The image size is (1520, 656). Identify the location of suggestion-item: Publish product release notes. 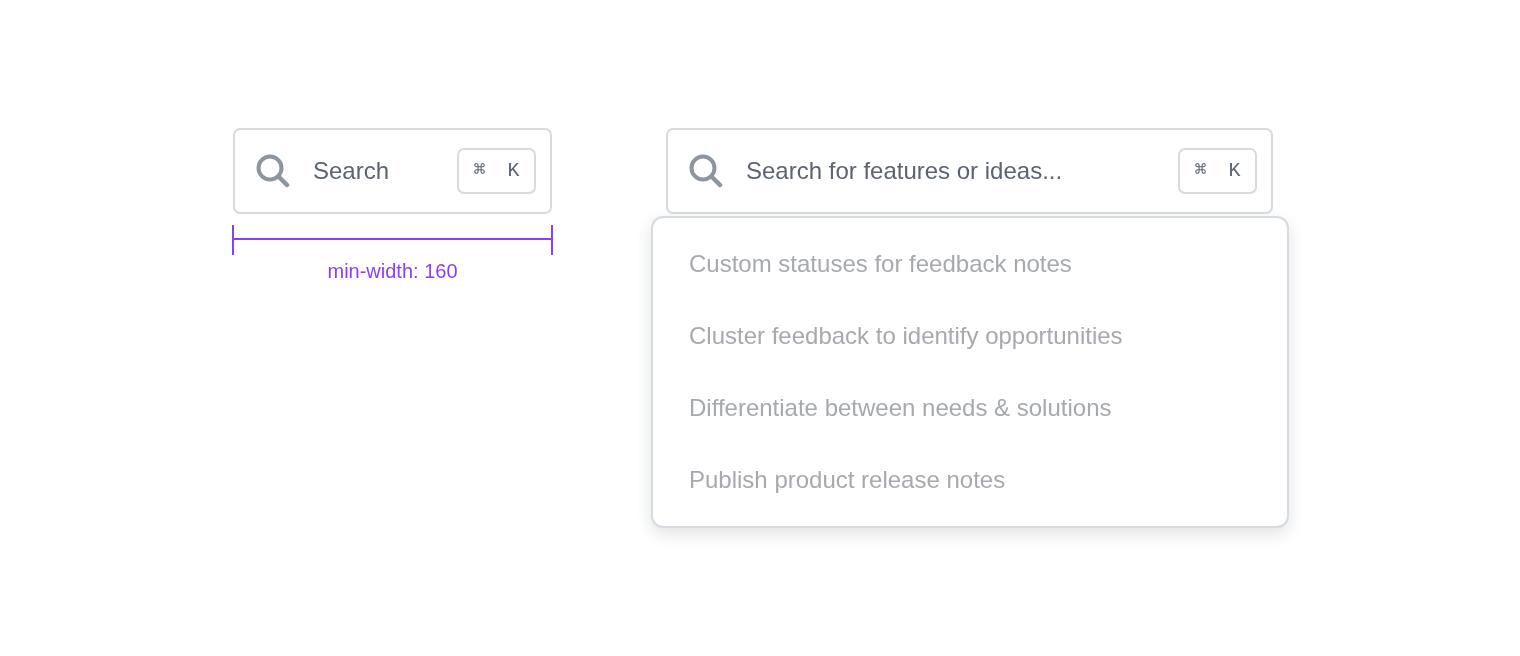
(970, 480).